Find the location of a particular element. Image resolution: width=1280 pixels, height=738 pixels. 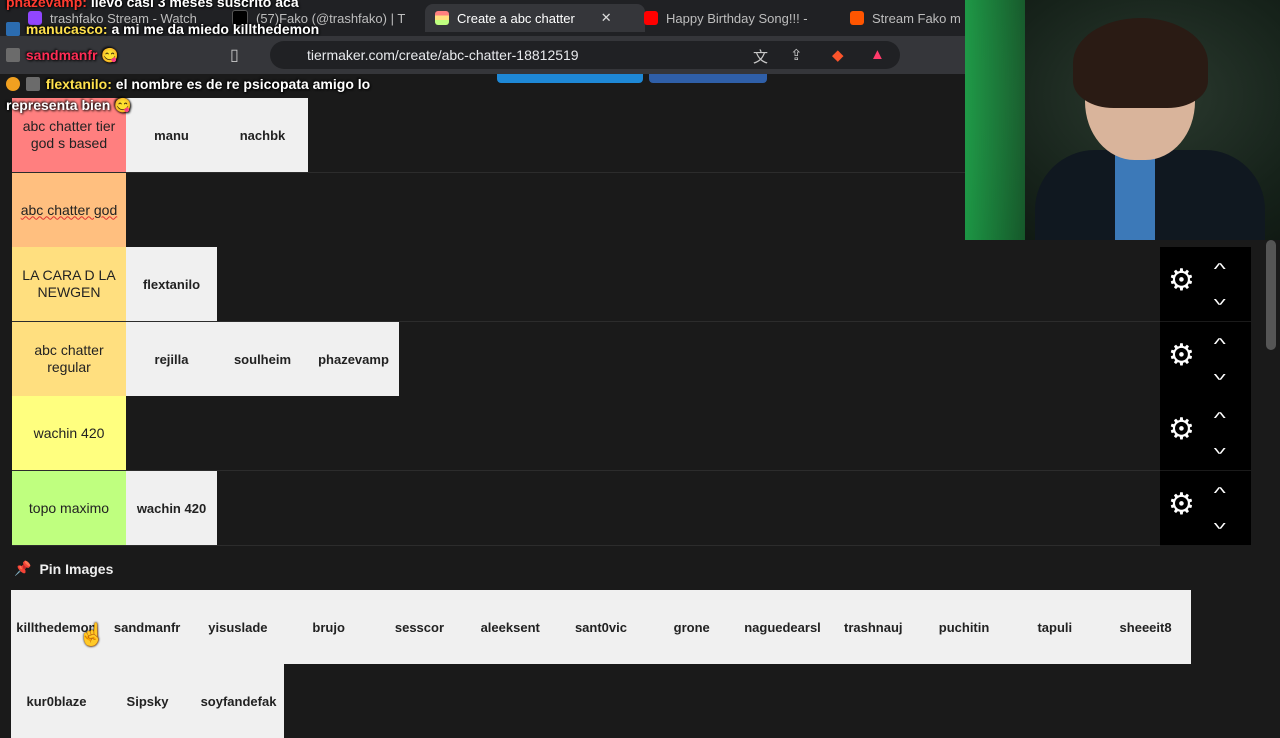

tier-items: wachin 420 is located at coordinates (171, 508).